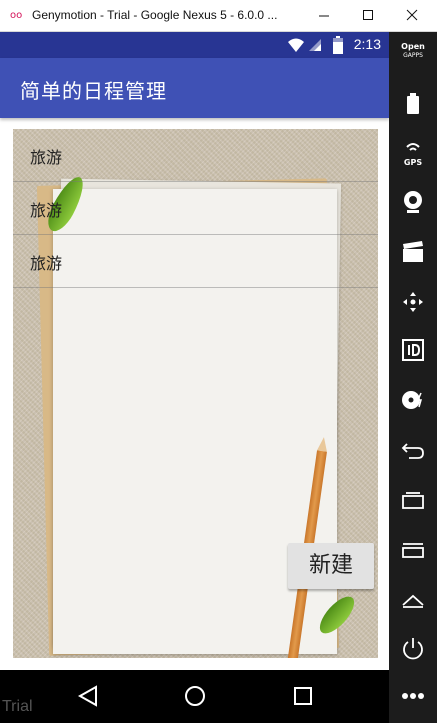 This screenshot has height=723, width=437. I want to click on circle-home-icon, so click(195, 696).